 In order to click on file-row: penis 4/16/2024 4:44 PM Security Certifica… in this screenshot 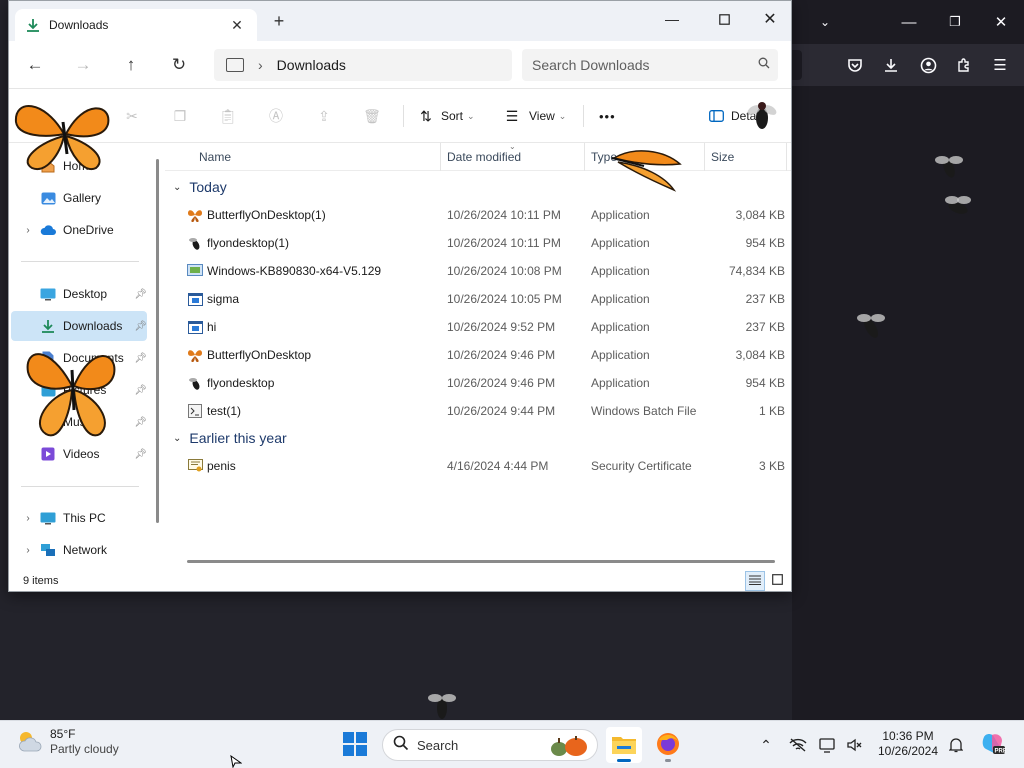, I will do `click(478, 466)`.